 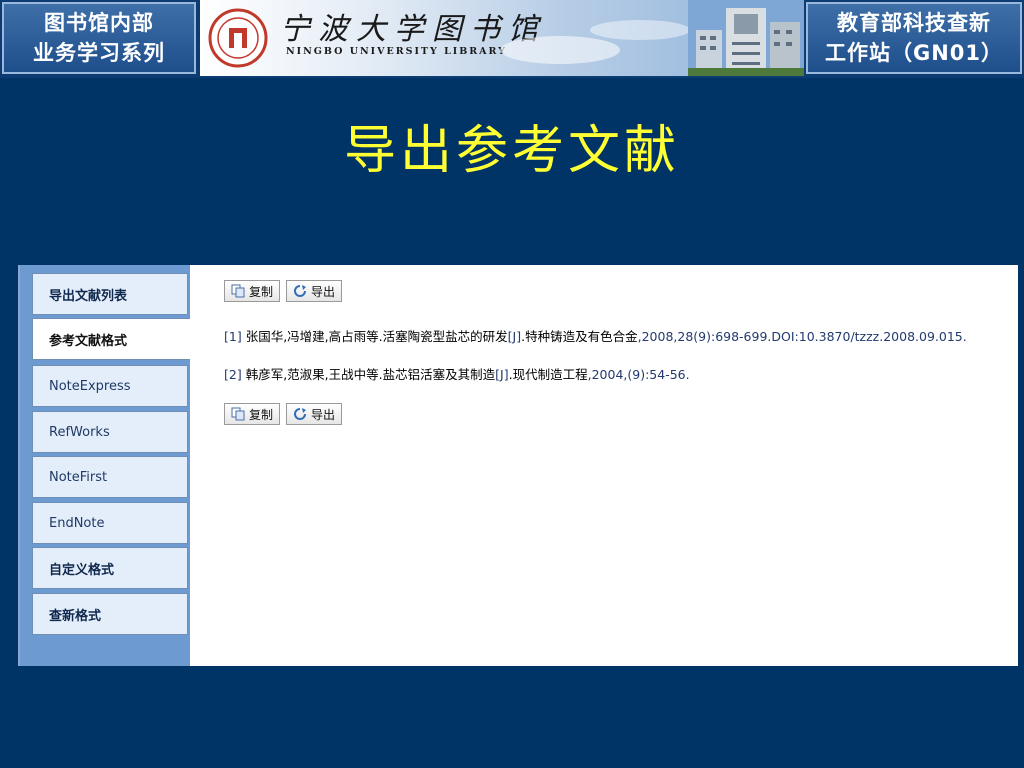 I want to click on right-badge-line-1: 教育部科技查新, so click(x=914, y=23).